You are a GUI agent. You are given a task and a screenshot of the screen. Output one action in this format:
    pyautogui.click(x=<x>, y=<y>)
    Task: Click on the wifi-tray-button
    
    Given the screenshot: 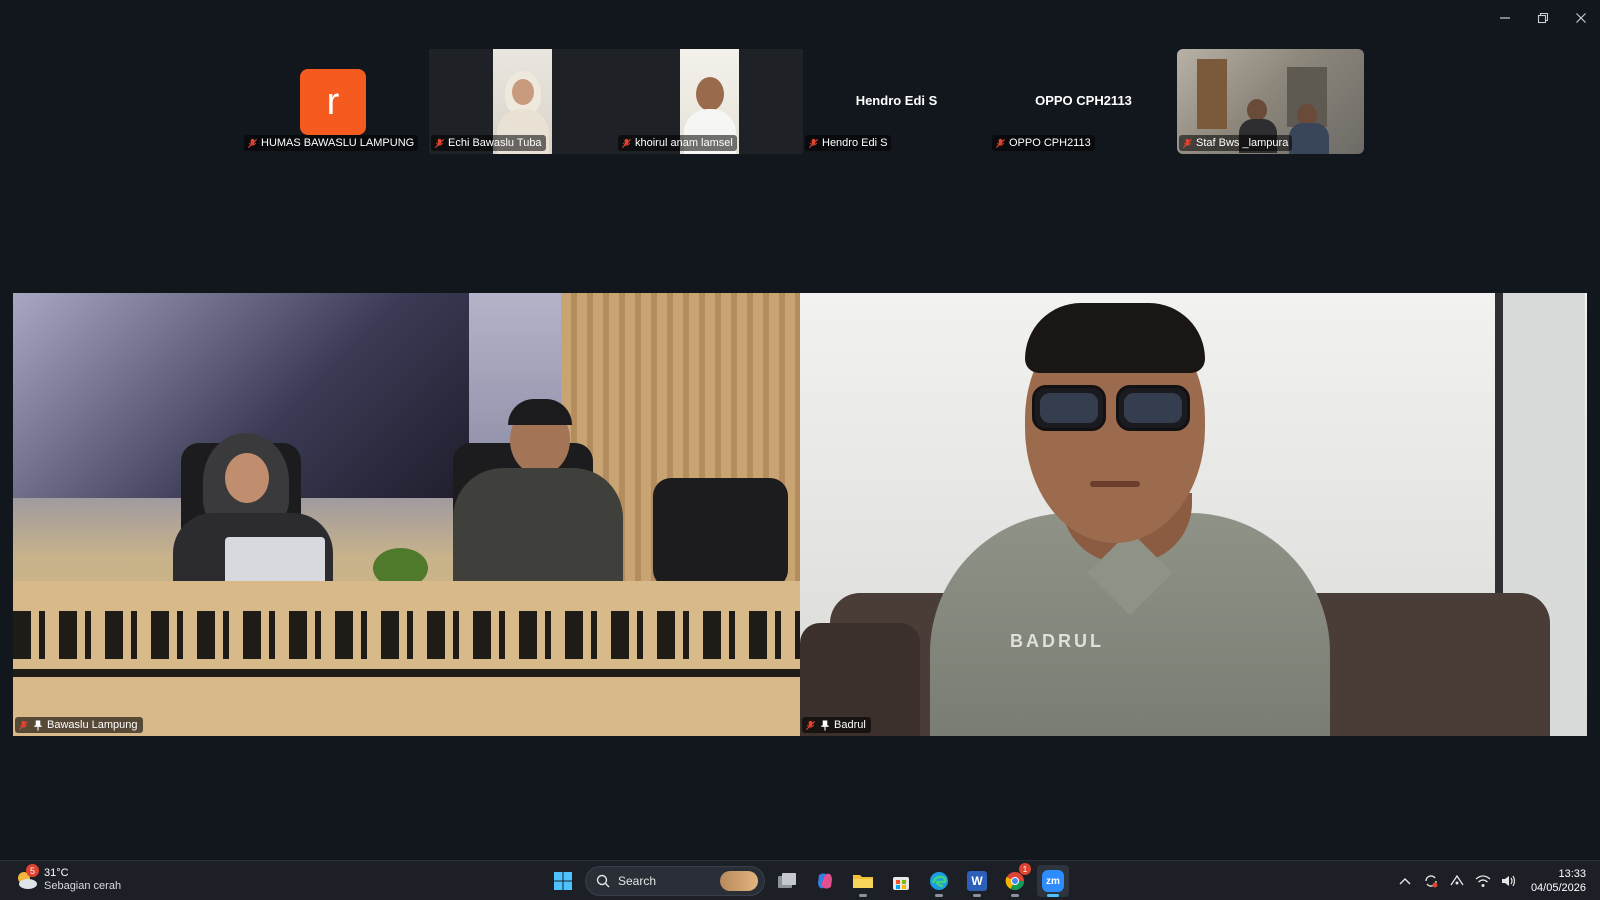 What is the action you would take?
    pyautogui.click(x=1483, y=881)
    